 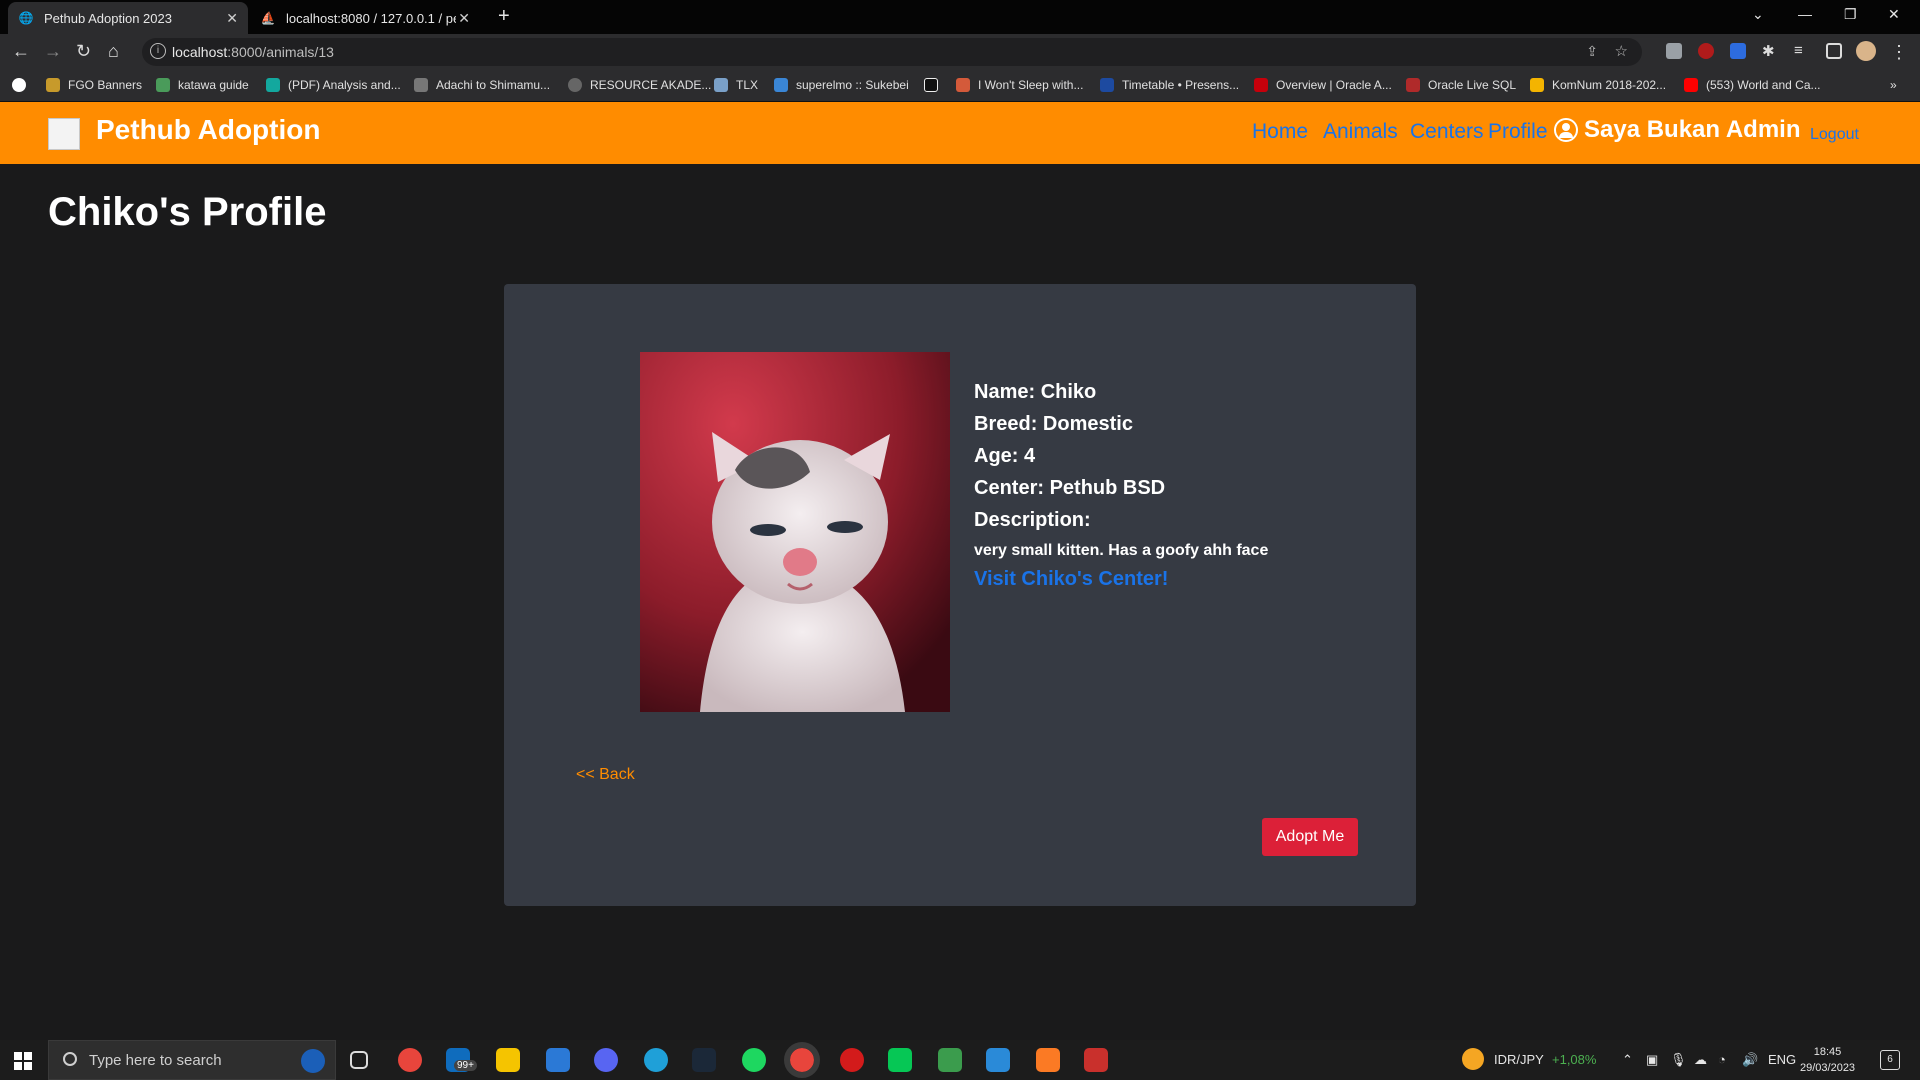 What do you see at coordinates (1473, 1059) in the screenshot?
I see `currency-icon` at bounding box center [1473, 1059].